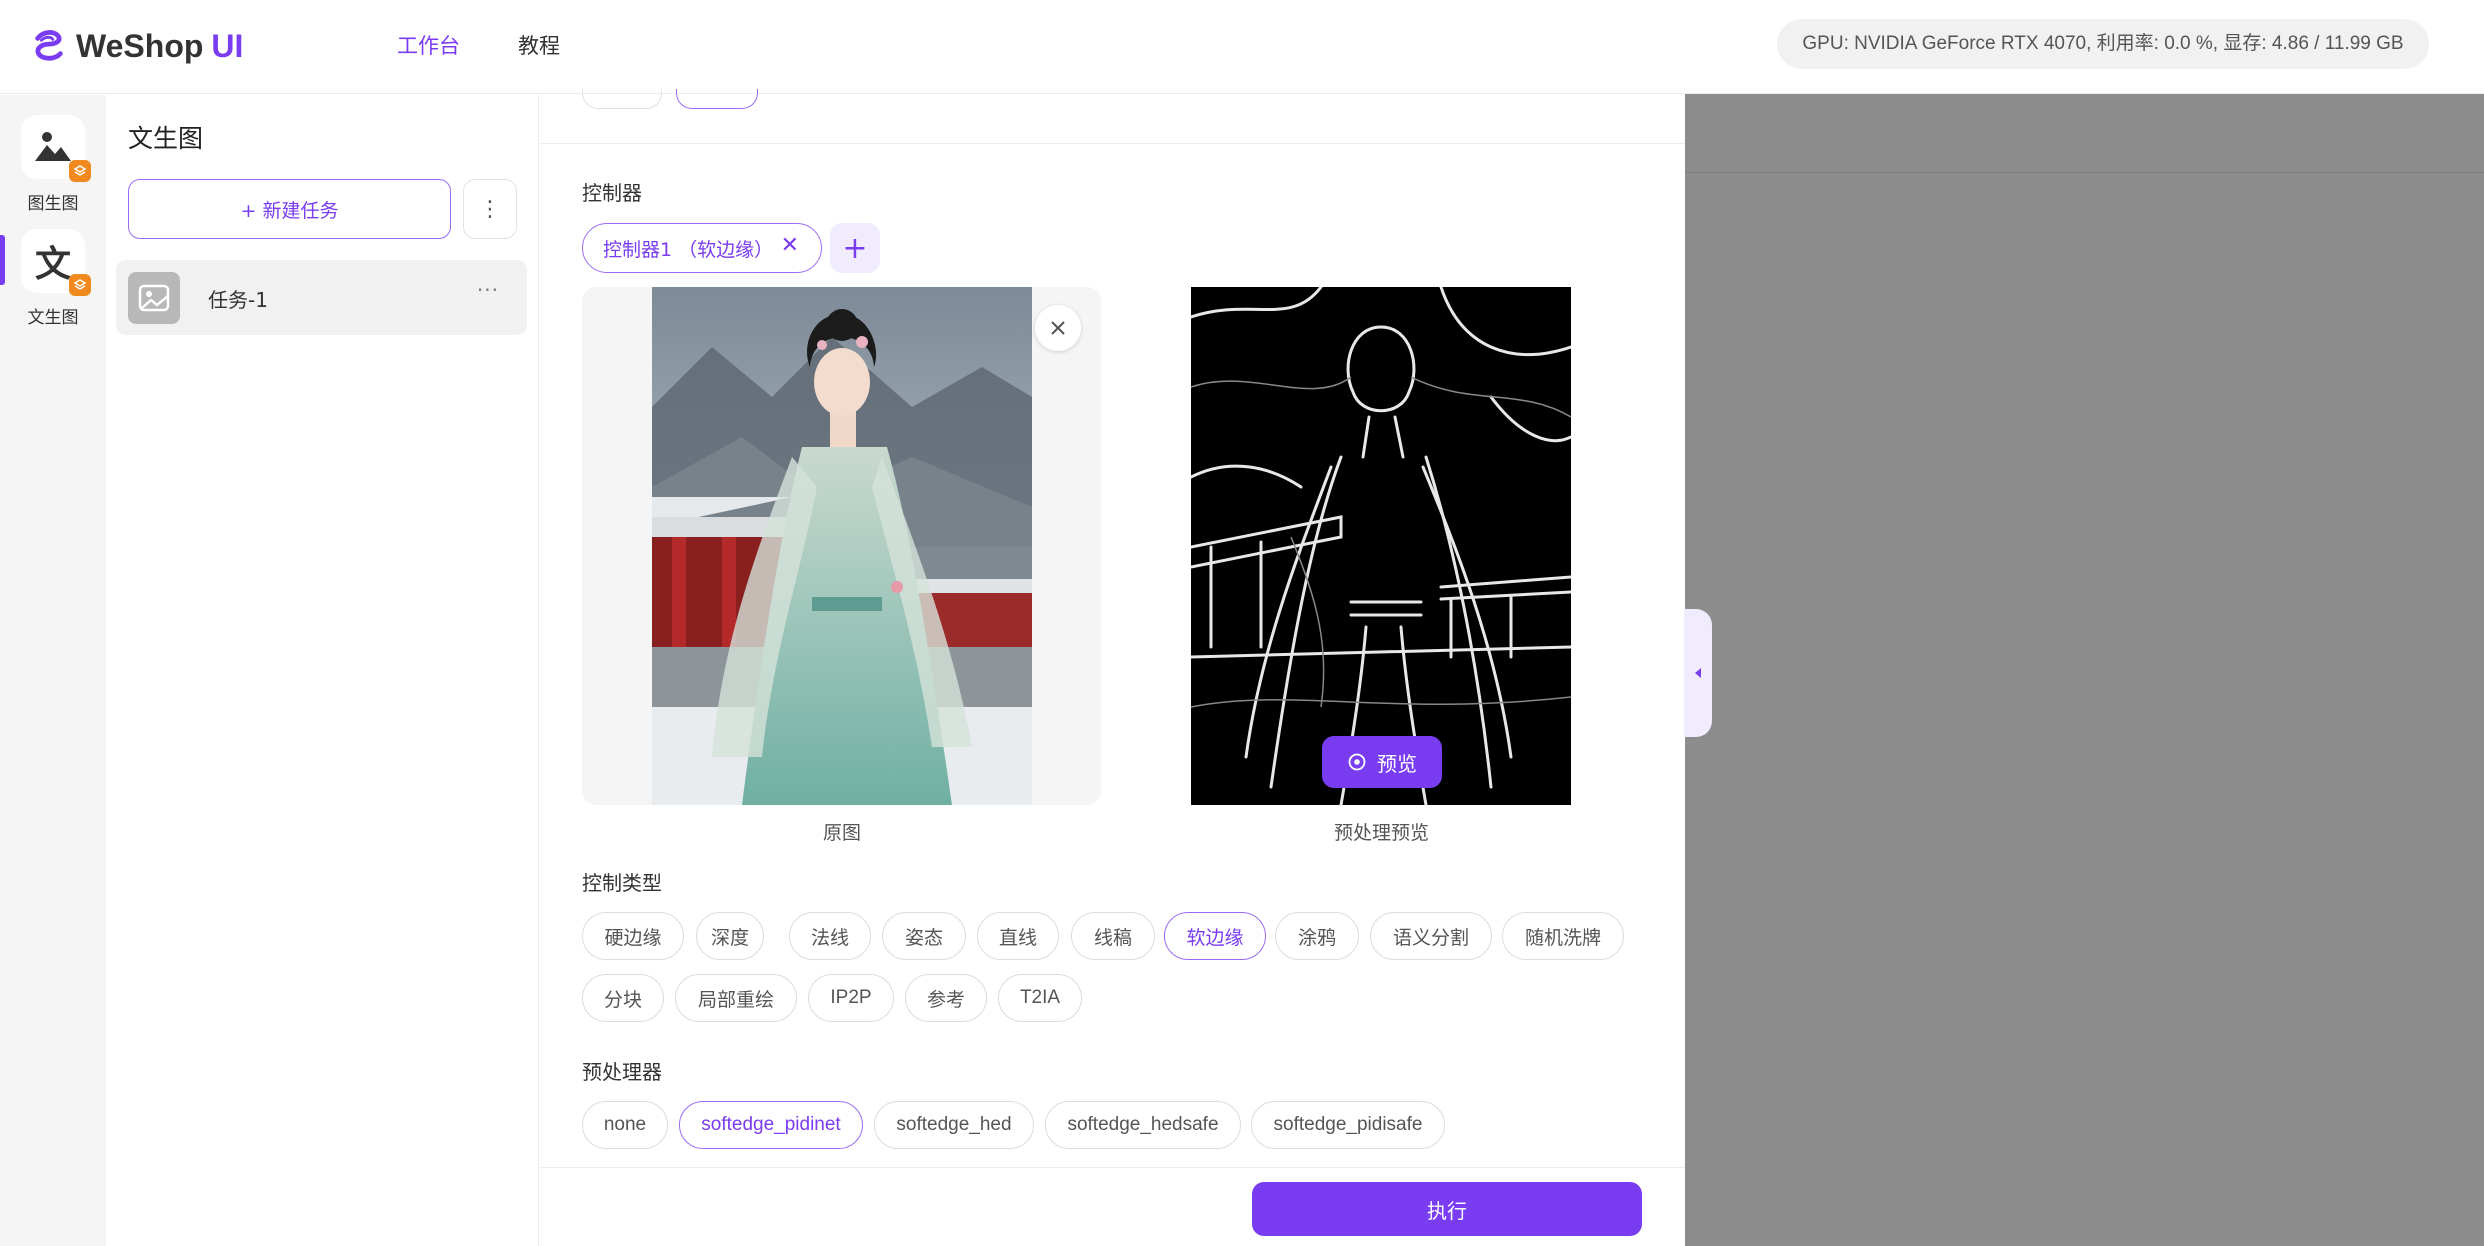 This screenshot has width=2484, height=1246. What do you see at coordinates (855, 248) in the screenshot?
I see `add-controller-button: +` at bounding box center [855, 248].